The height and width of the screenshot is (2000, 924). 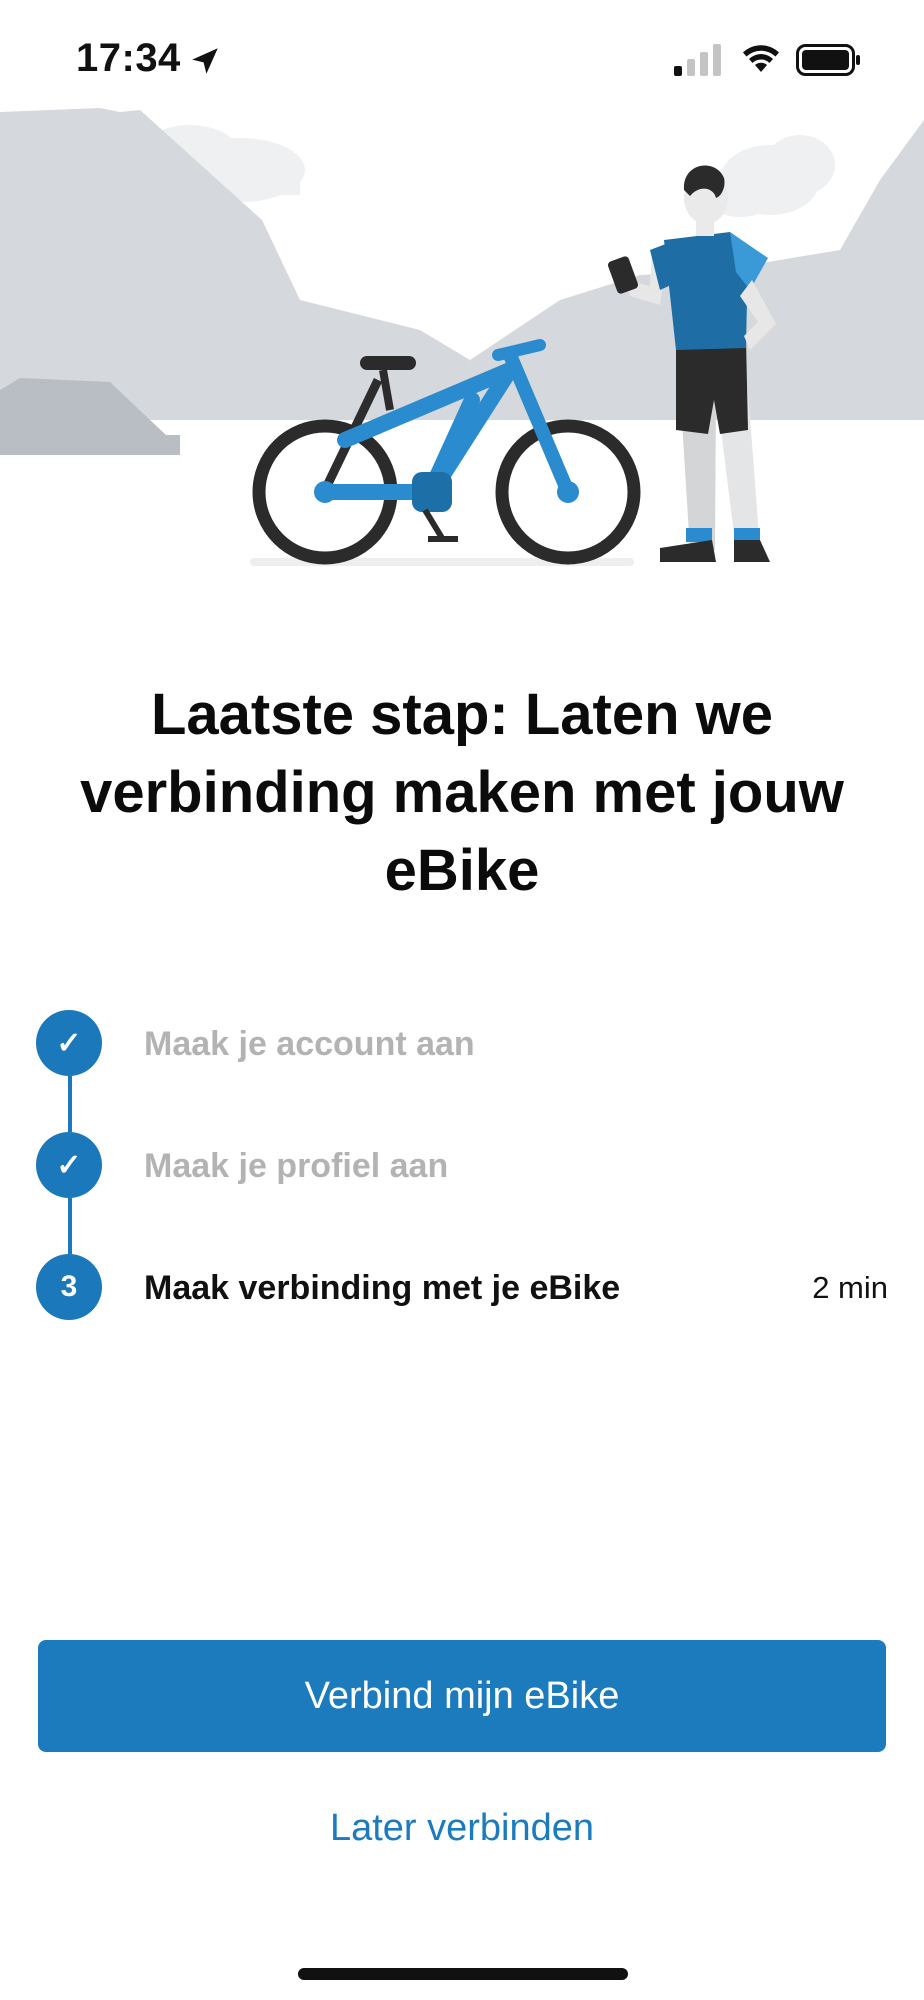 I want to click on status-time: 17:34, so click(x=128, y=58).